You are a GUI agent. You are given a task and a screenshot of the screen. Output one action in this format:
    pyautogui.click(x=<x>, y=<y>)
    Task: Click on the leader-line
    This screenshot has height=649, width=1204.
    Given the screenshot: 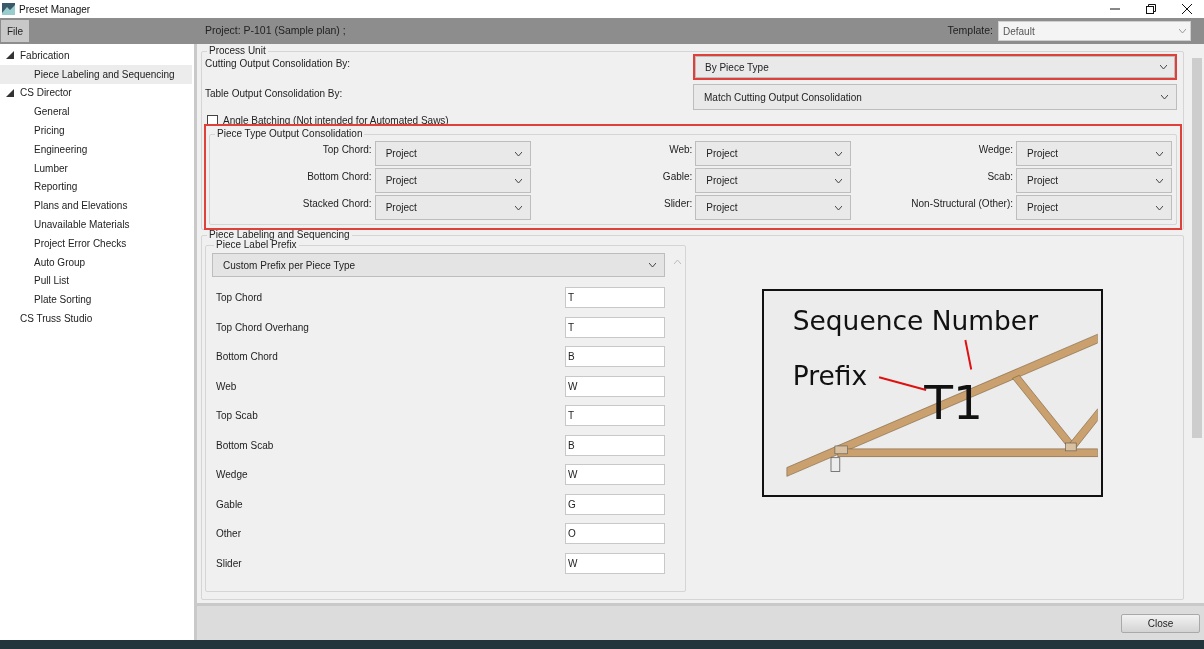 What is the action you would take?
    pyautogui.click(x=968, y=354)
    